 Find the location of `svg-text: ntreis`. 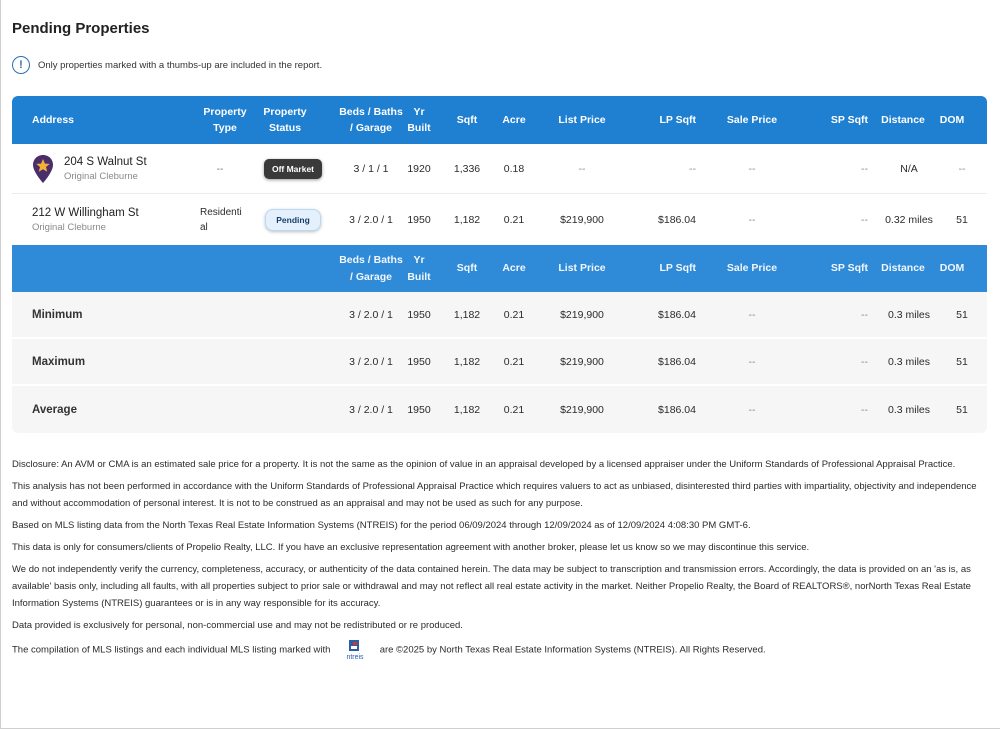

svg-text: ntreis is located at coordinates (355, 657).